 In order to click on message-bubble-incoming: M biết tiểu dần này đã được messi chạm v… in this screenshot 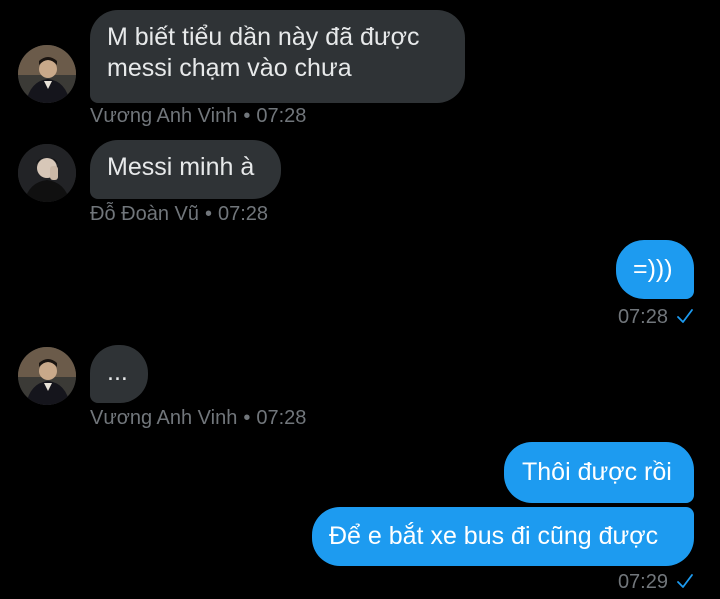, I will do `click(277, 56)`.